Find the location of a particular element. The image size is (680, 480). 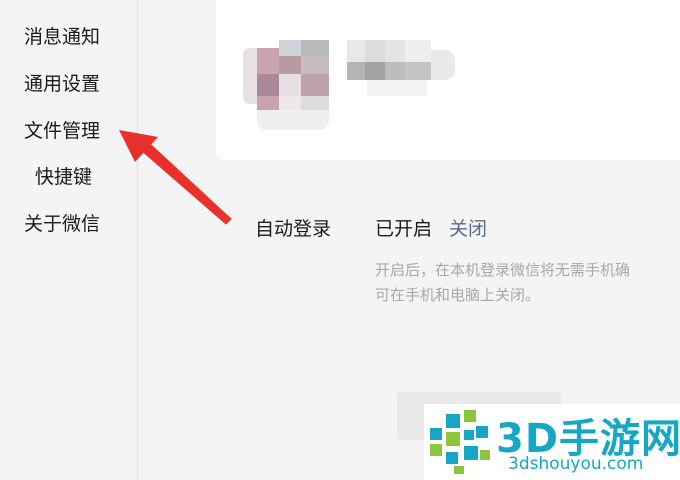

username-blurred is located at coordinates (401, 68).